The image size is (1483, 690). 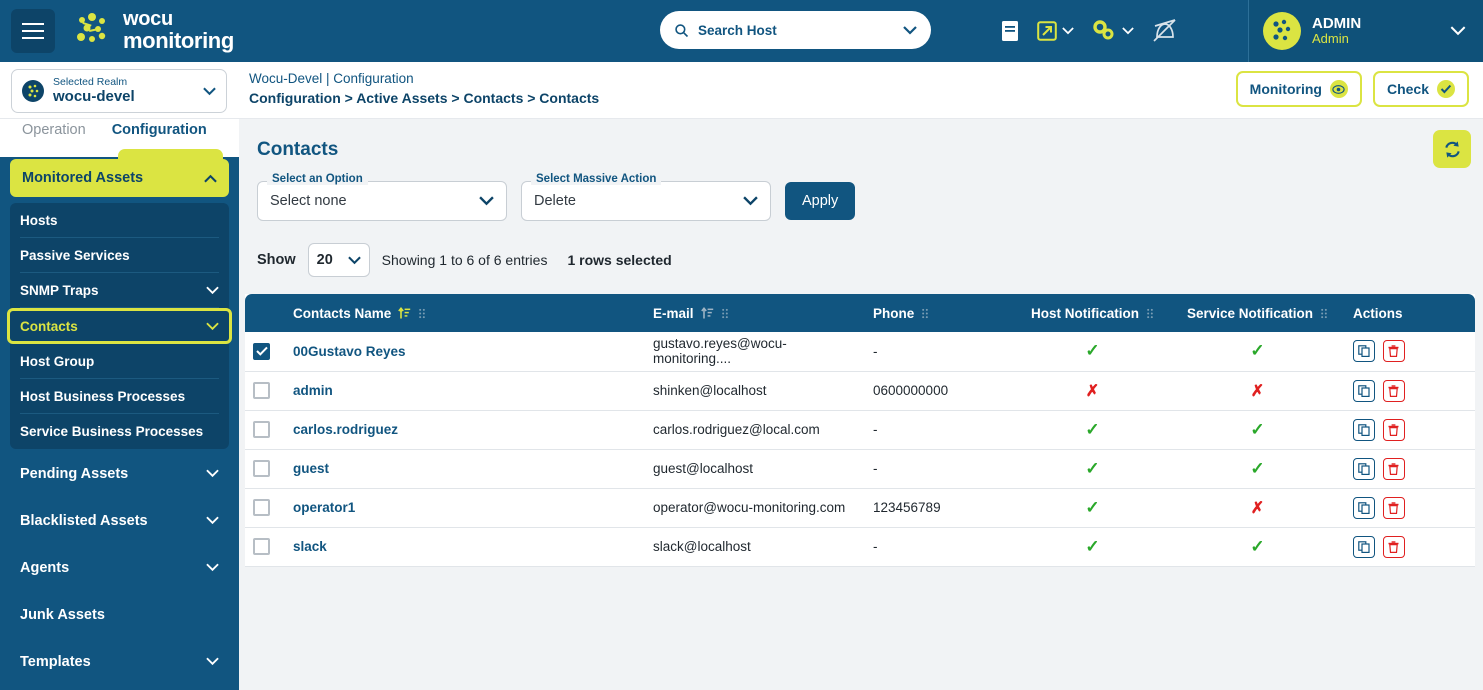 I want to click on col-service-notification: Service Notification, so click(x=1257, y=313).